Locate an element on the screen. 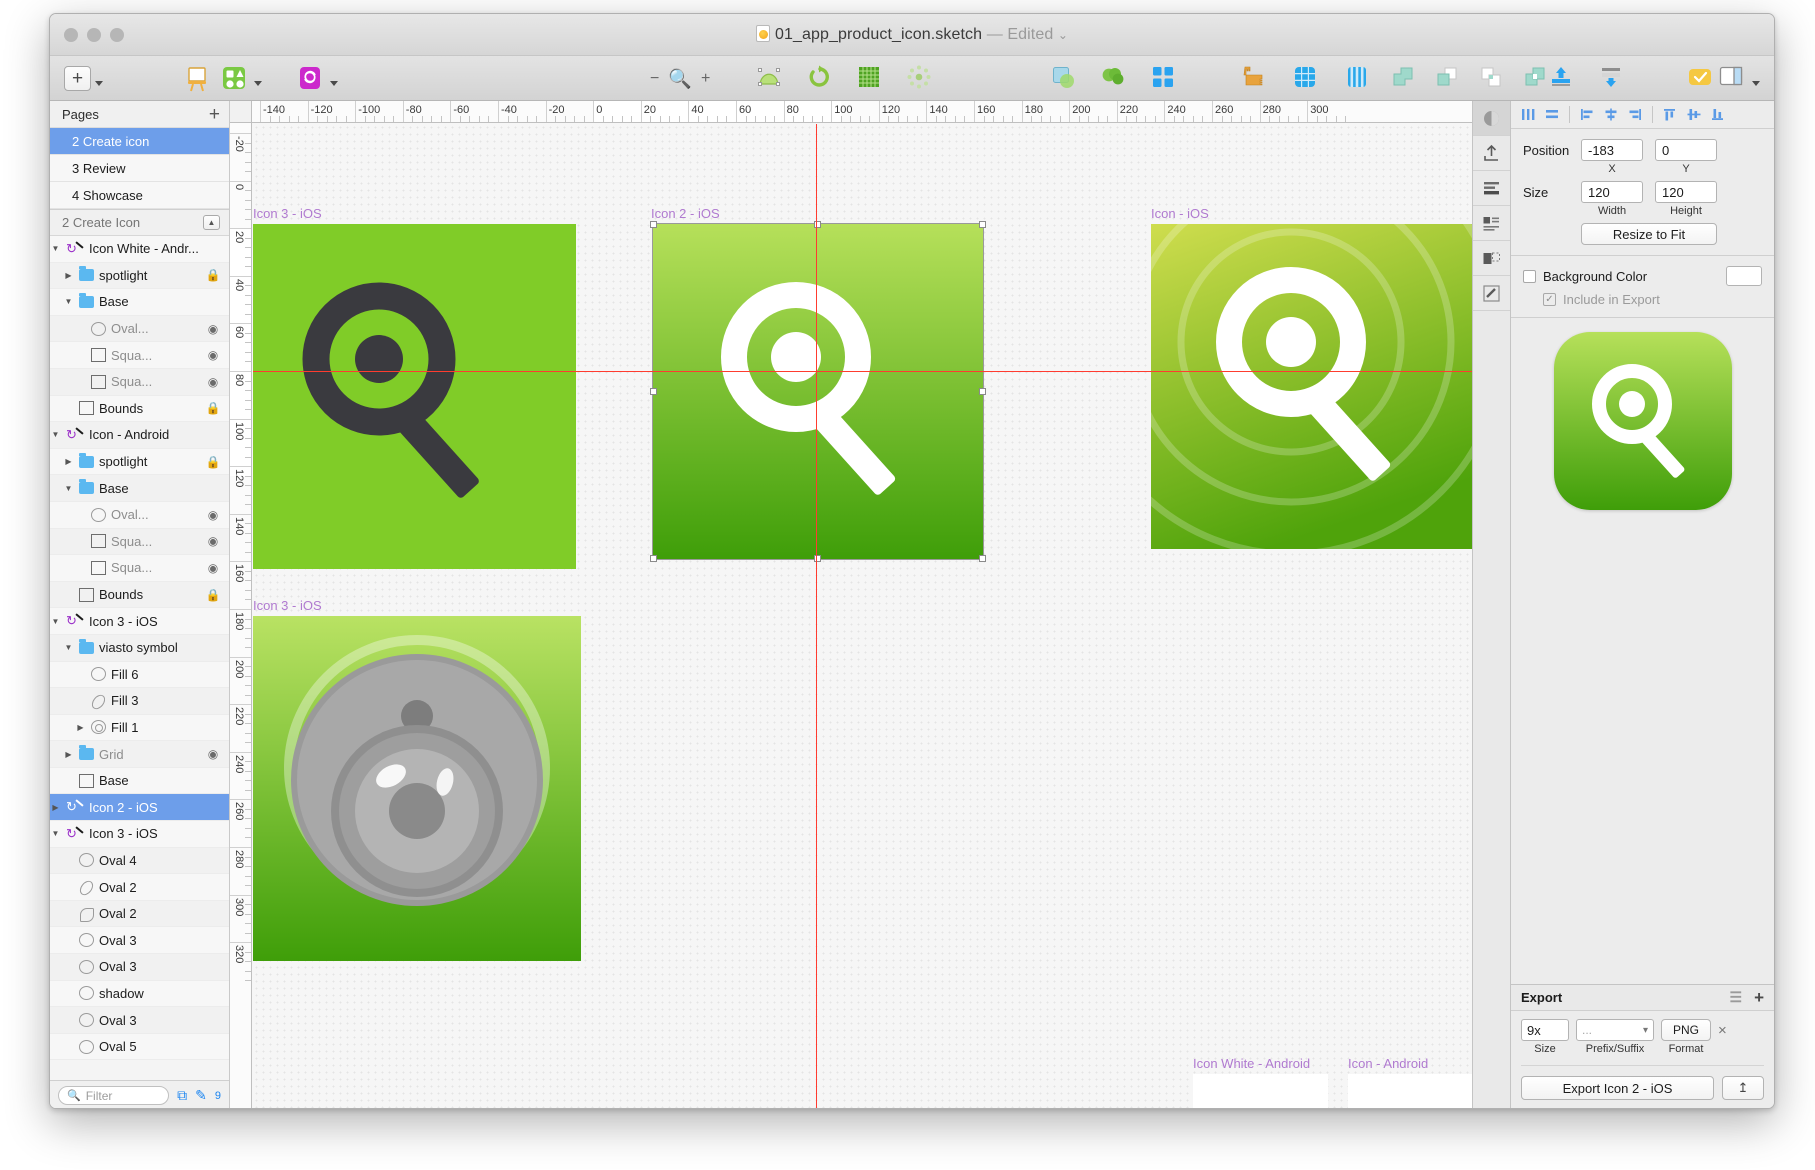 The image size is (1815, 1170). layer-row: ▶ Oval 5 is located at coordinates (139, 1047).